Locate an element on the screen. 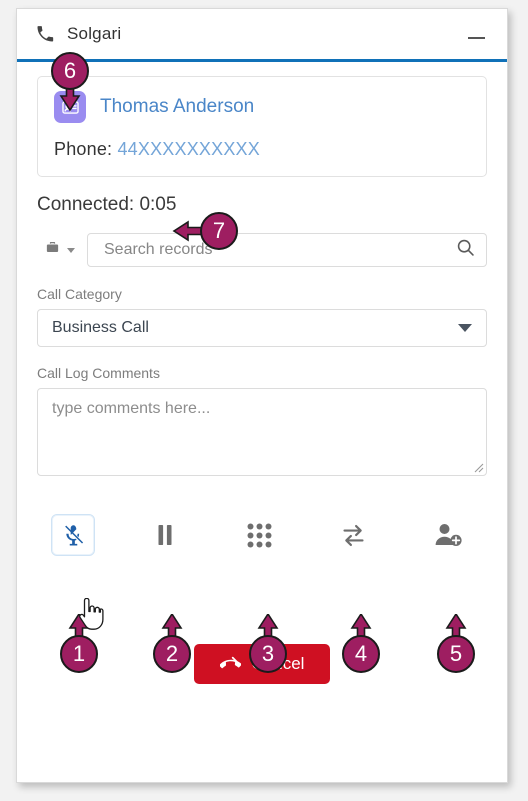 The image size is (528, 801). microphone-muted-icon is located at coordinates (73, 534).